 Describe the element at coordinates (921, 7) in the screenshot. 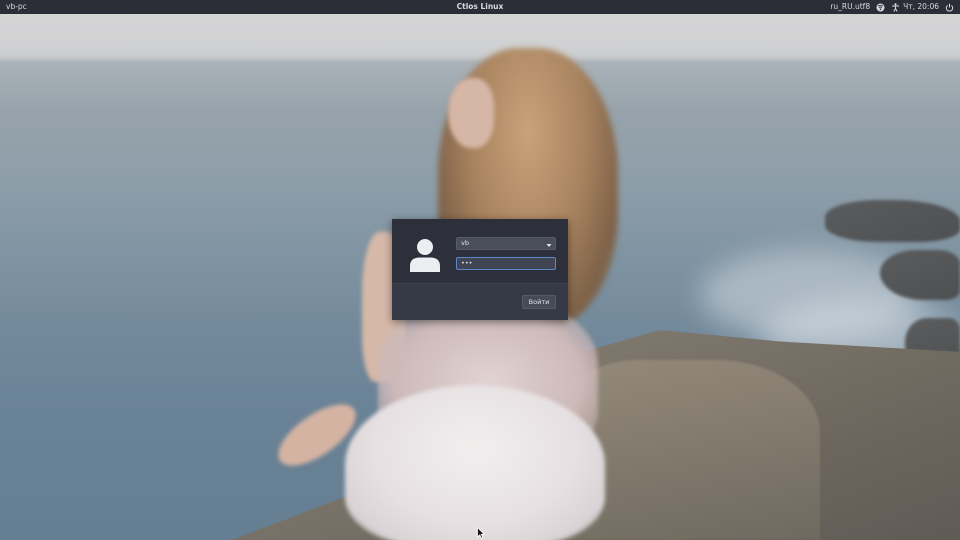

I see `clock: Чт, 20:06` at that location.